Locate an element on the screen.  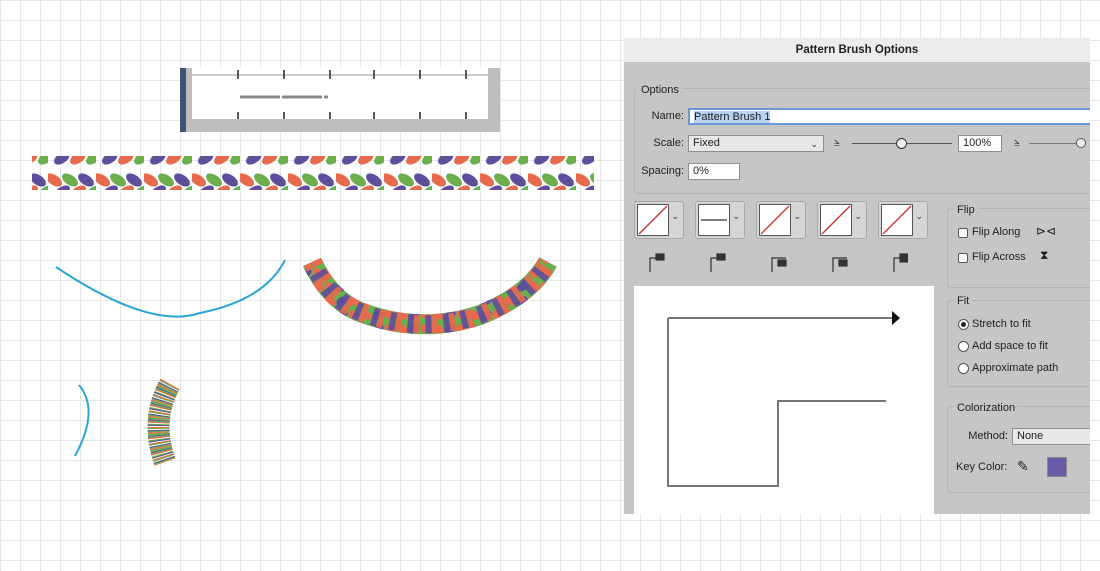
scale-percent: 100% is located at coordinates (977, 143).